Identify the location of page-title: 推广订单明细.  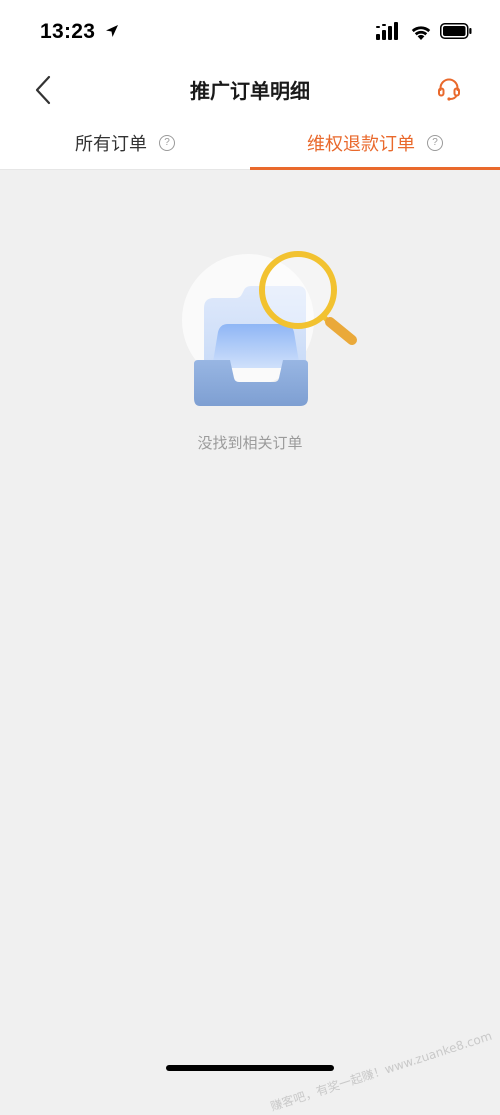
(250, 91).